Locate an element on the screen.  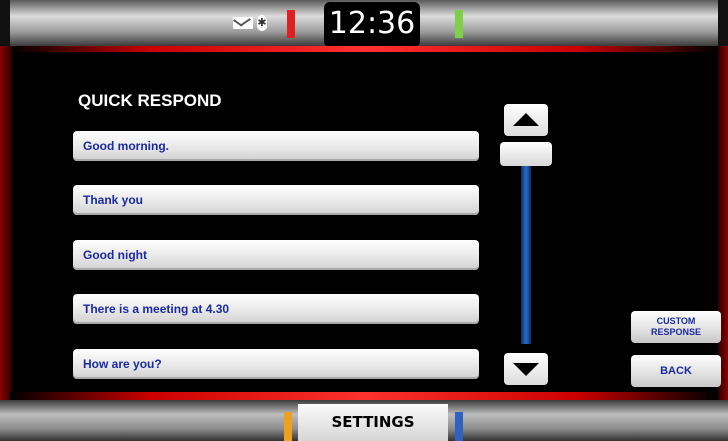
red-indicator is located at coordinates (291, 24).